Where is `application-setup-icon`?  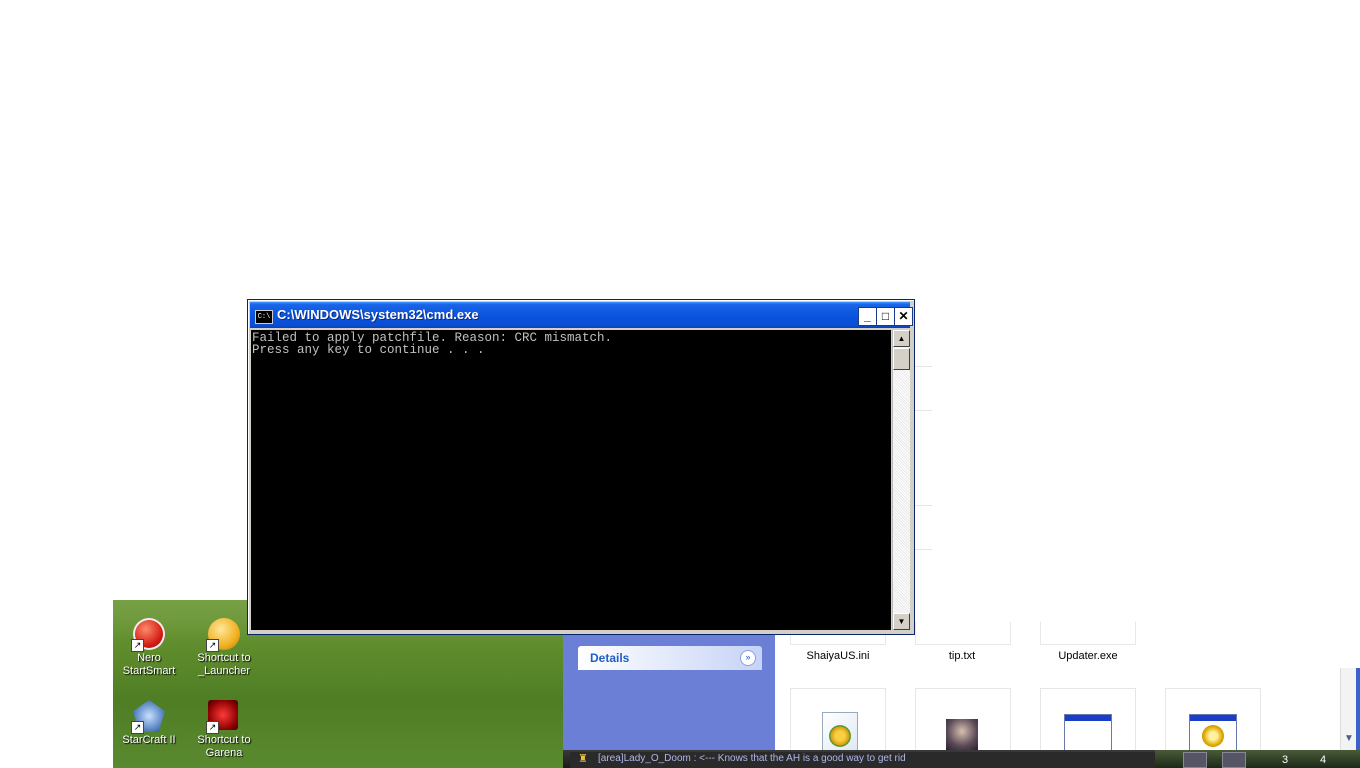
application-setup-icon is located at coordinates (1213, 733).